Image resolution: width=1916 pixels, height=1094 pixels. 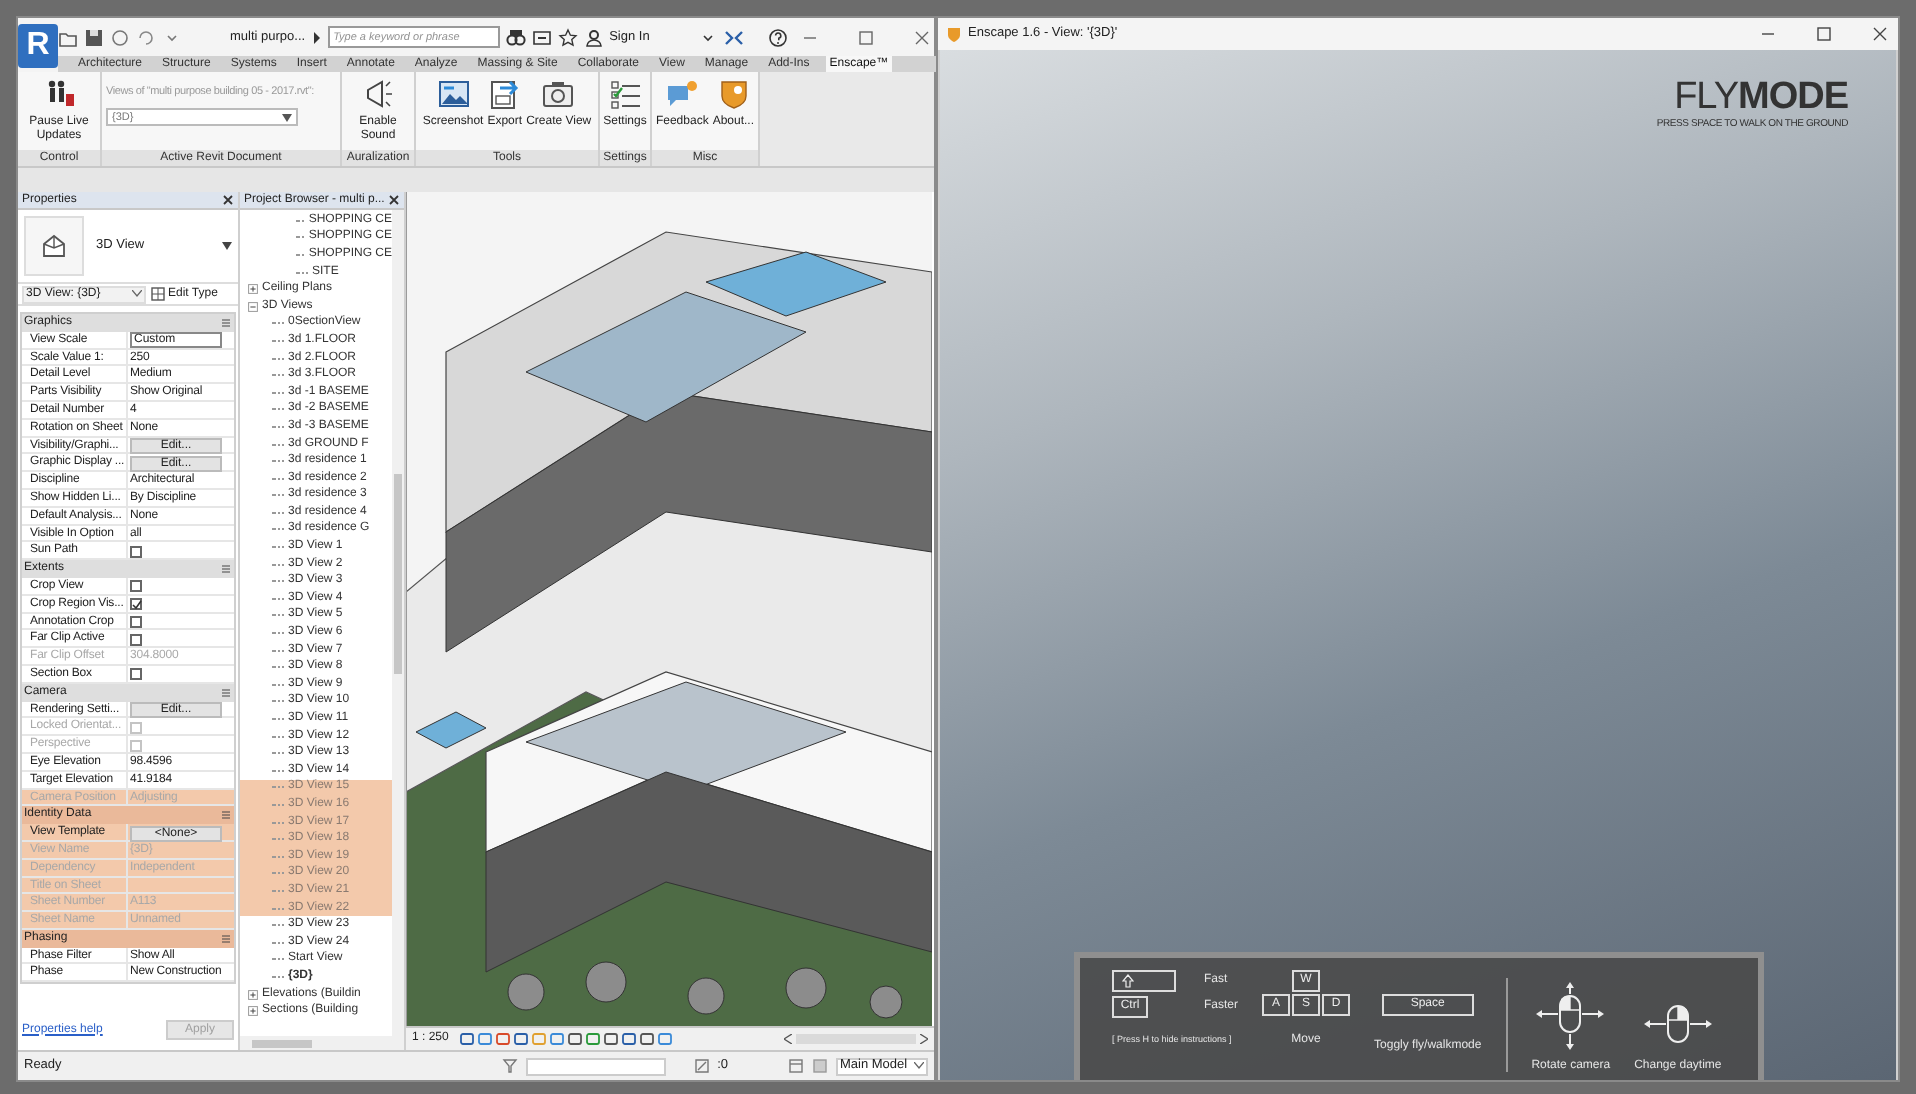 I want to click on app-logo: R, so click(x=38, y=45).